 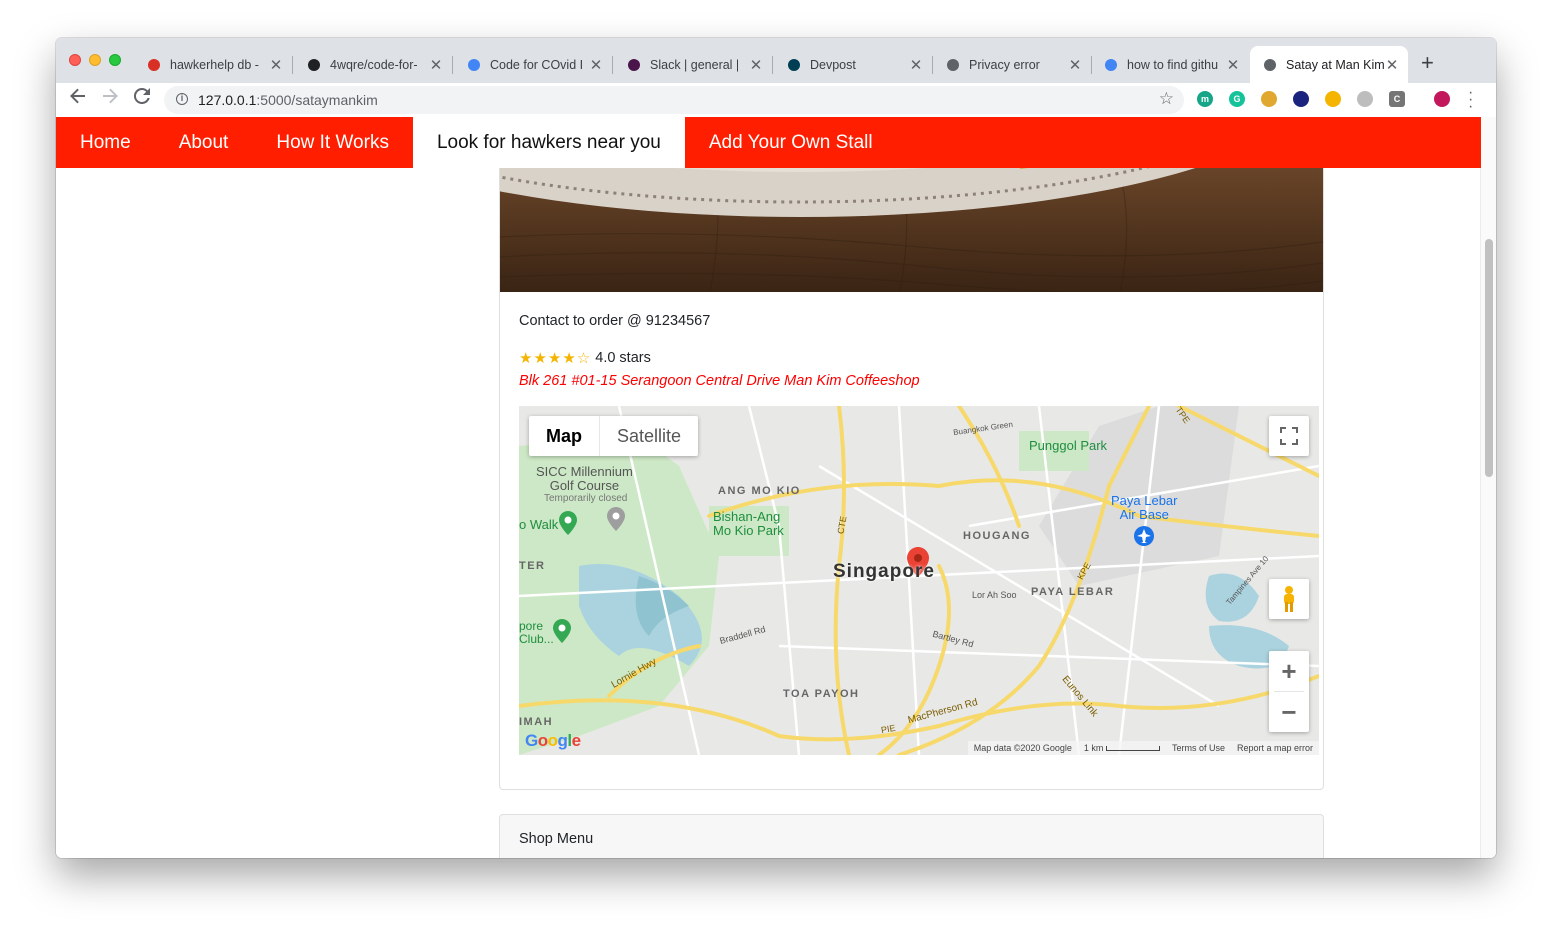 I want to click on new-tab-button: +, so click(x=1427, y=63).